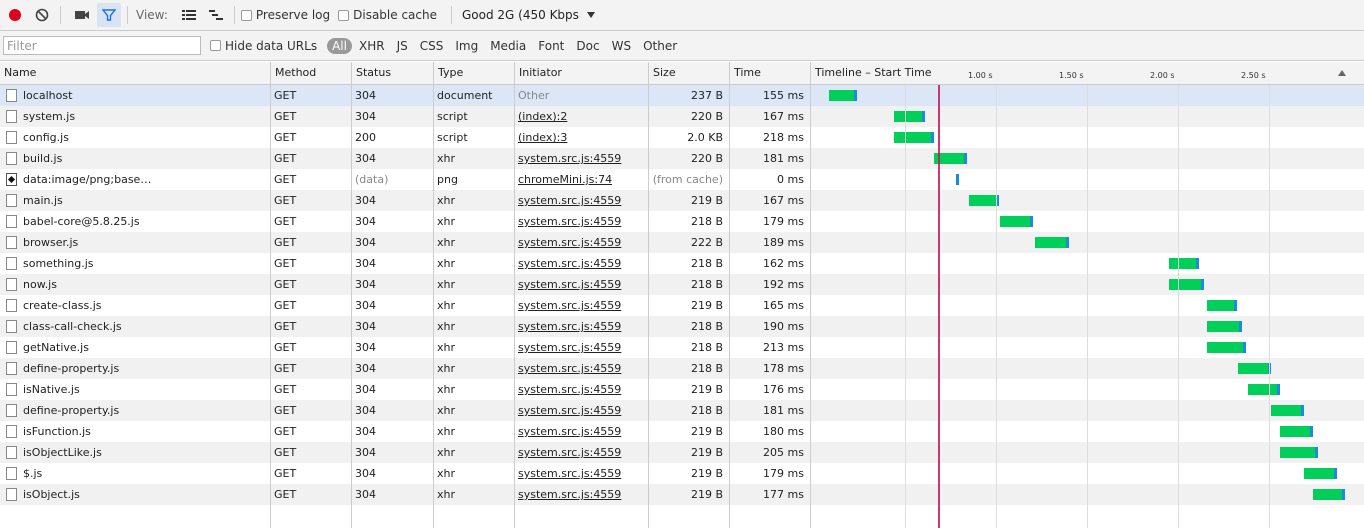 The image size is (1364, 528). Describe the element at coordinates (135, 263) in the screenshot. I see `request-name: something.js` at that location.